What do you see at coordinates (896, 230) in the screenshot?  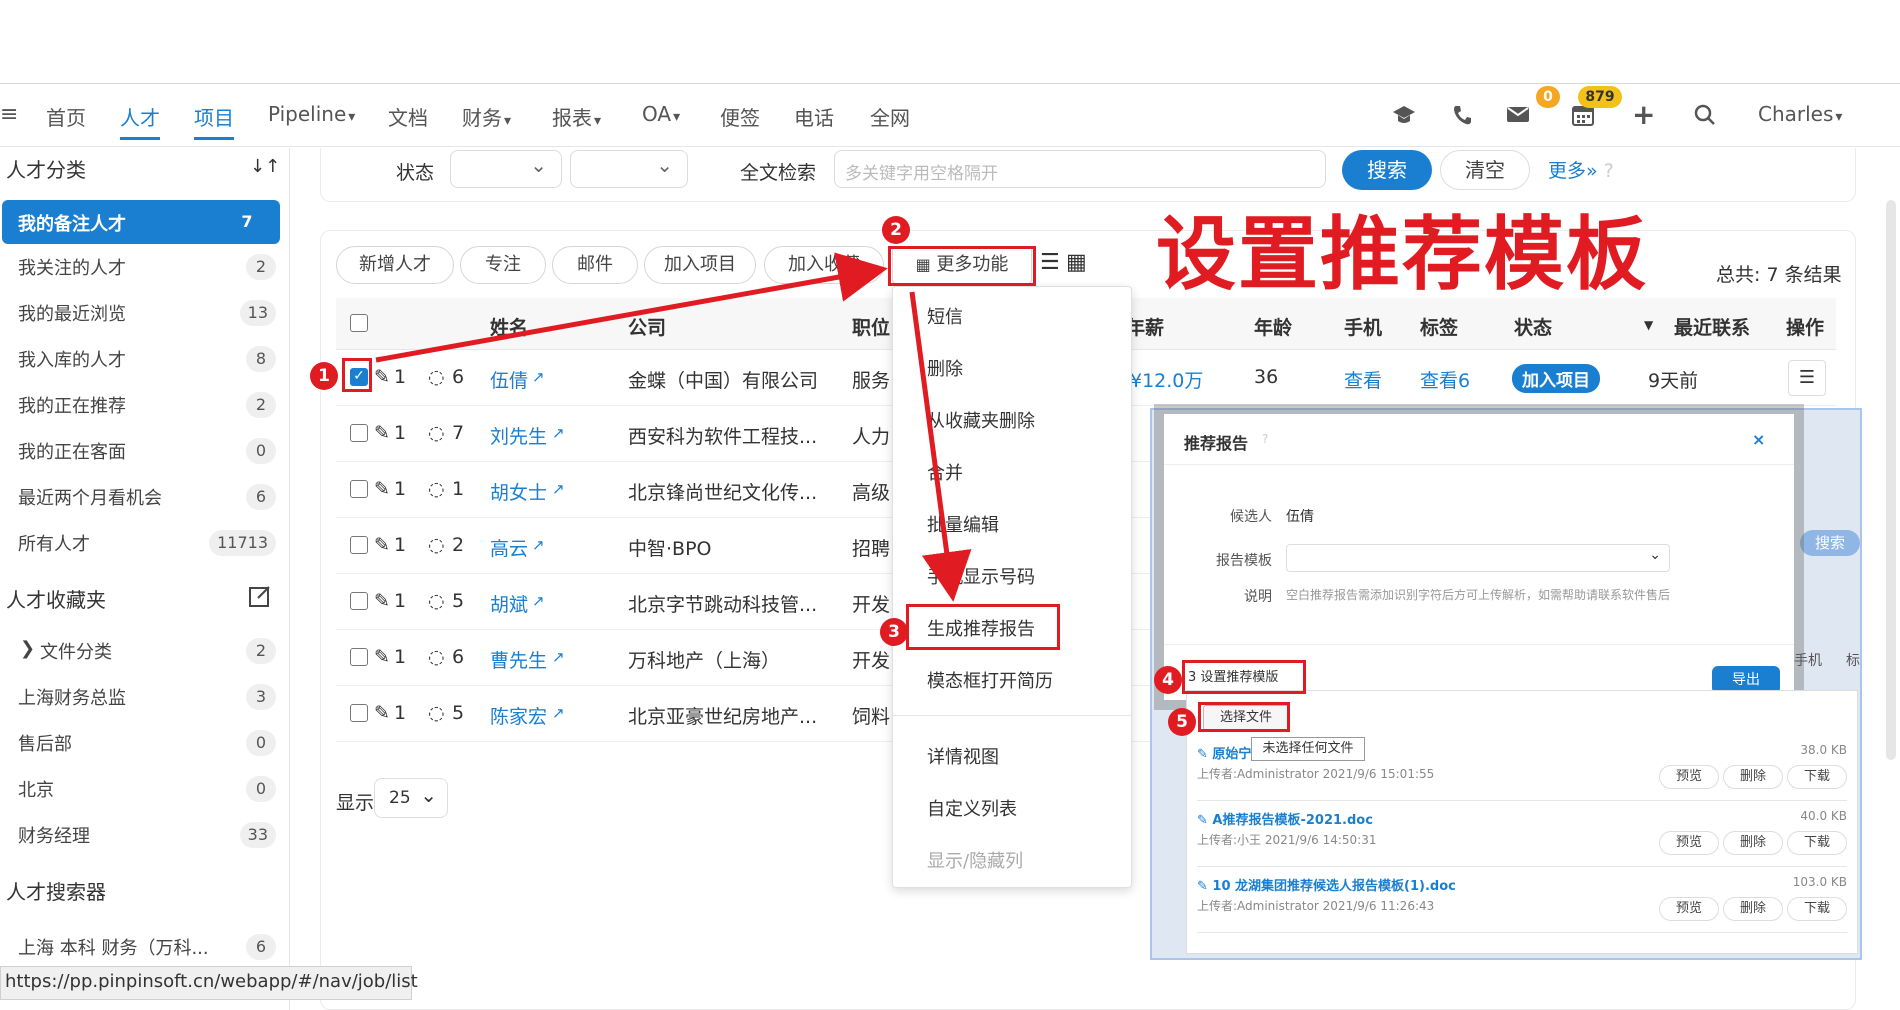 I see `annotation-step-2: 2` at bounding box center [896, 230].